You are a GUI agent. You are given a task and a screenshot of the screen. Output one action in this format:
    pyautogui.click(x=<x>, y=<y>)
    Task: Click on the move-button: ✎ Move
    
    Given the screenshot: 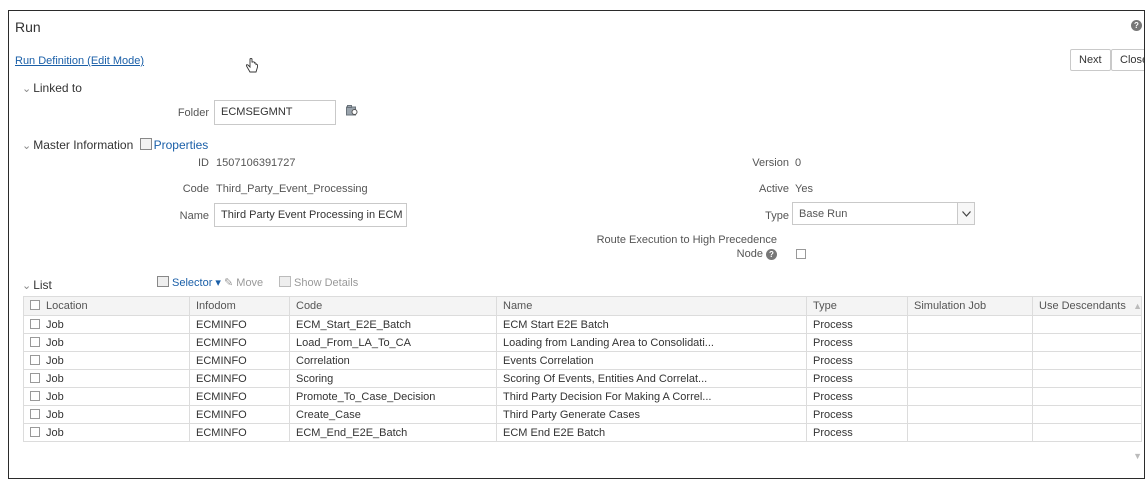 What is the action you would take?
    pyautogui.click(x=243, y=282)
    